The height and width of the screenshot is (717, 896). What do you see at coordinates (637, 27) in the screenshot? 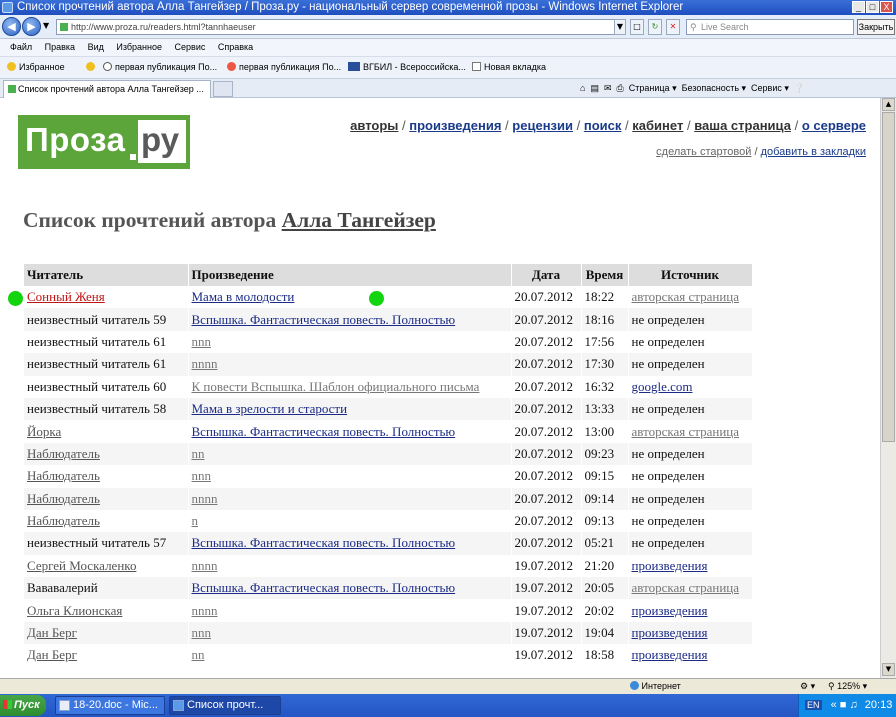
I see `compat-view-icon: □` at bounding box center [637, 27].